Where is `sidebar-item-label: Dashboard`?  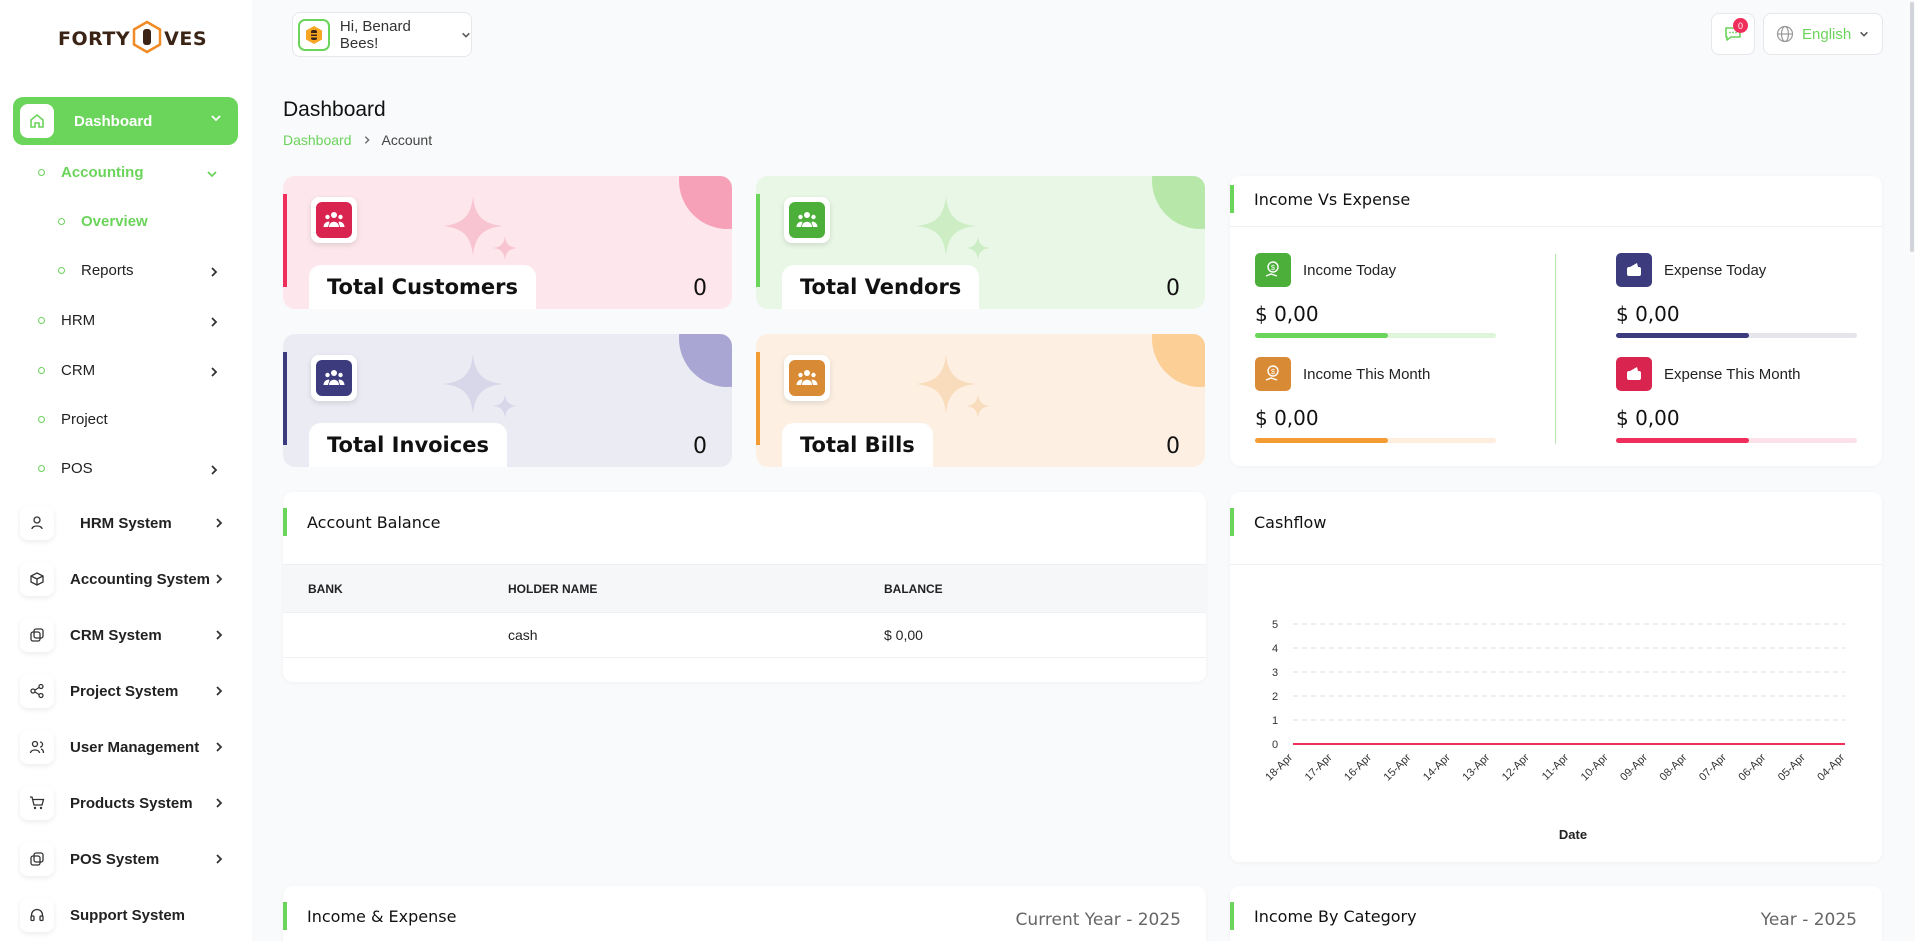 sidebar-item-label: Dashboard is located at coordinates (113, 121).